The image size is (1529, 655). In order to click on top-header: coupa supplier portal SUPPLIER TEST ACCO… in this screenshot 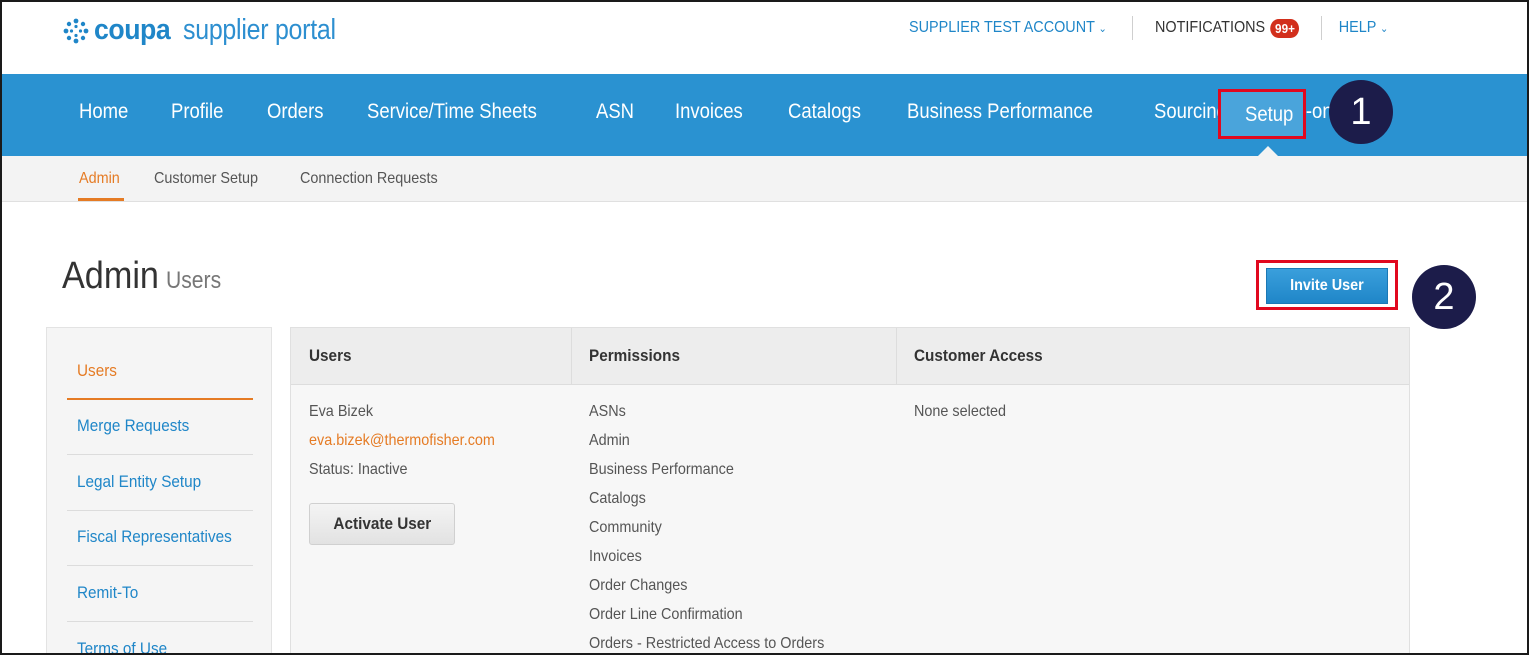, I will do `click(764, 38)`.